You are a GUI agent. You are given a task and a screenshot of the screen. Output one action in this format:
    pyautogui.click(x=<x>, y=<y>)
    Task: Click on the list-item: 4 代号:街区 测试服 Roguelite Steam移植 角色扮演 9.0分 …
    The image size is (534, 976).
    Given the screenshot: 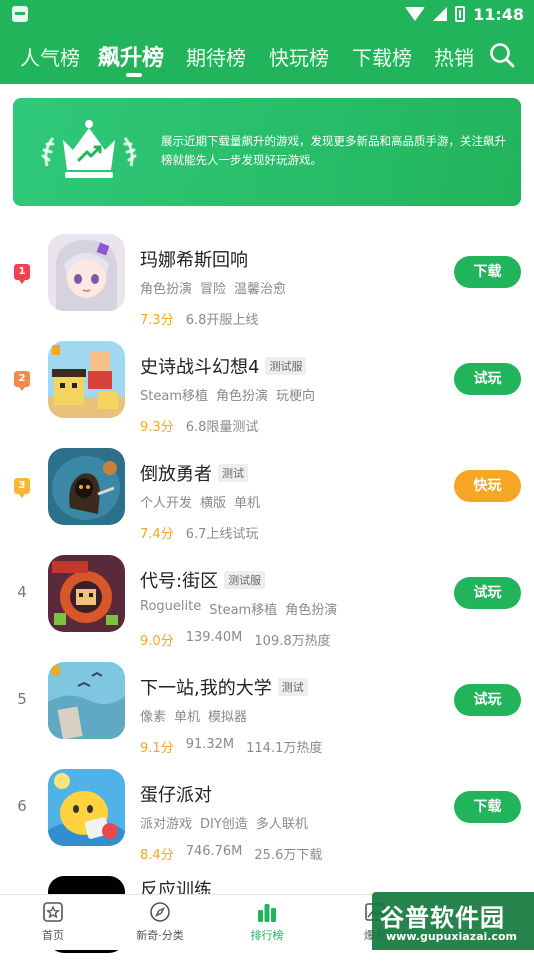 What is the action you would take?
    pyautogui.click(x=267, y=605)
    